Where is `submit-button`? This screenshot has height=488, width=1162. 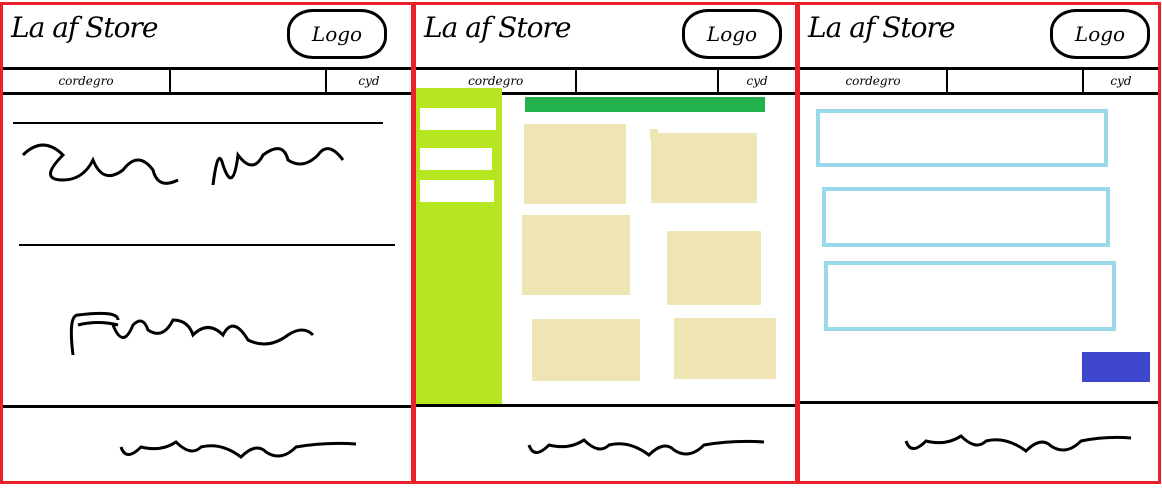 submit-button is located at coordinates (1116, 367).